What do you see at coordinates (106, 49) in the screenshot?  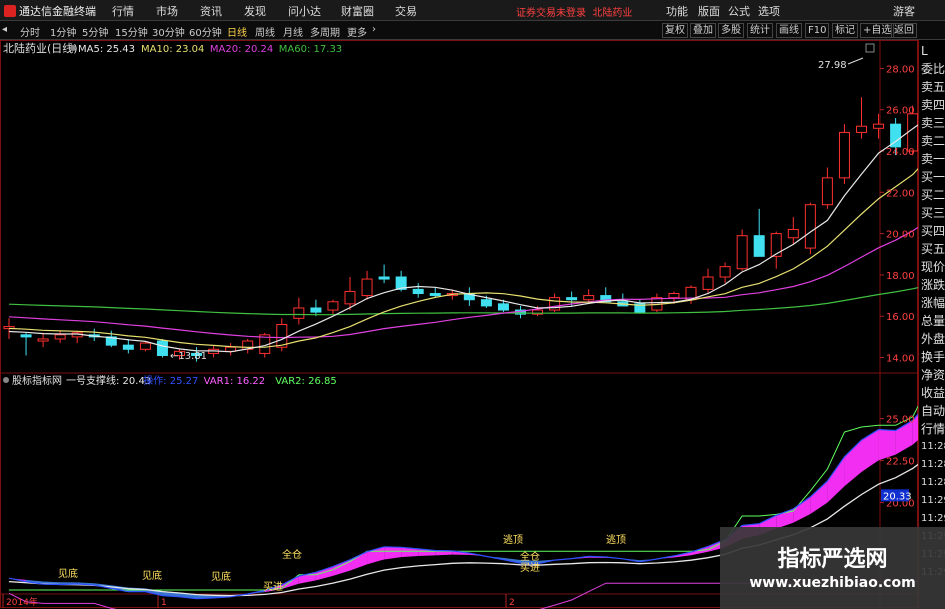 I see `ma-legend-item: MA5: 25.43` at bounding box center [106, 49].